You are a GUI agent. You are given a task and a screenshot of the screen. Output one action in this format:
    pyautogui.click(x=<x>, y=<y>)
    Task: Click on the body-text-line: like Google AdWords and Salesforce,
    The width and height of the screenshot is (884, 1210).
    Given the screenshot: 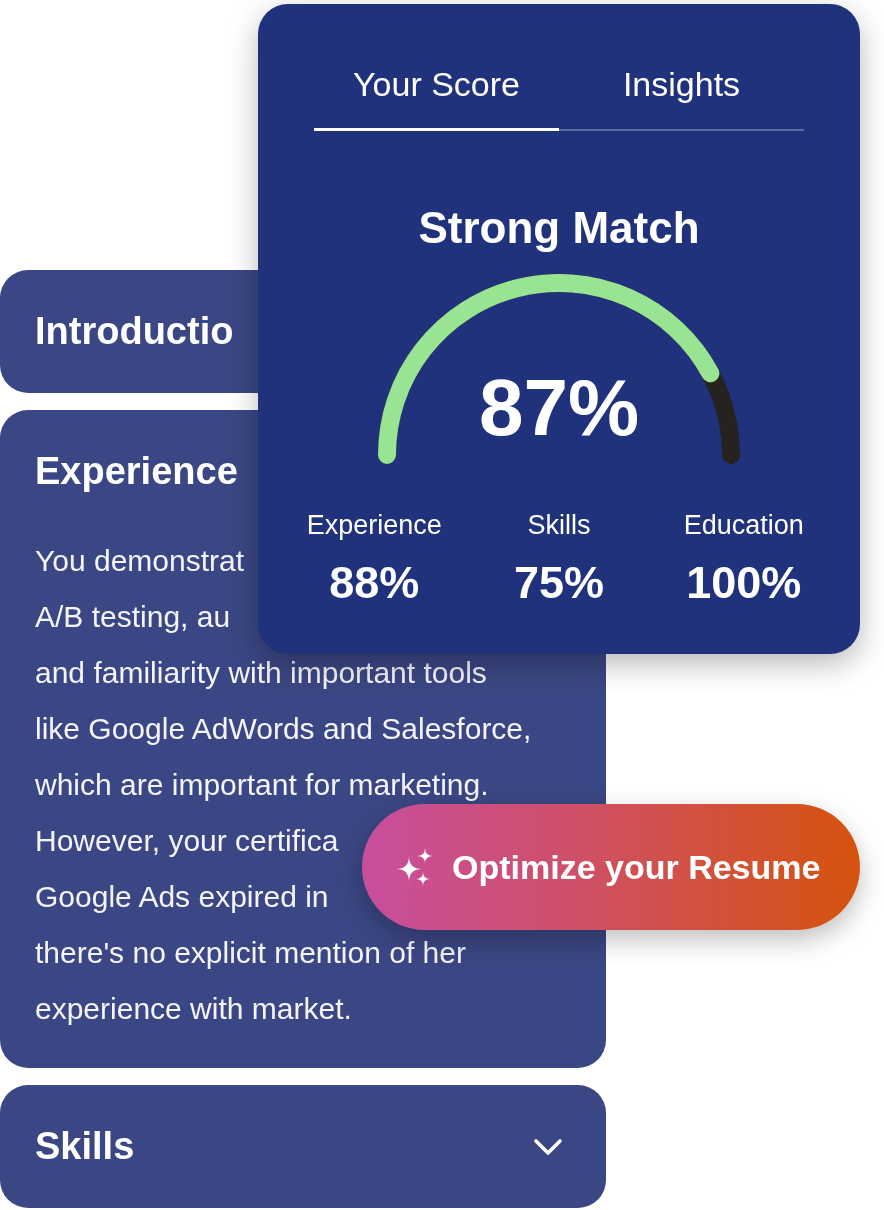 What is the action you would take?
    pyautogui.click(x=283, y=729)
    